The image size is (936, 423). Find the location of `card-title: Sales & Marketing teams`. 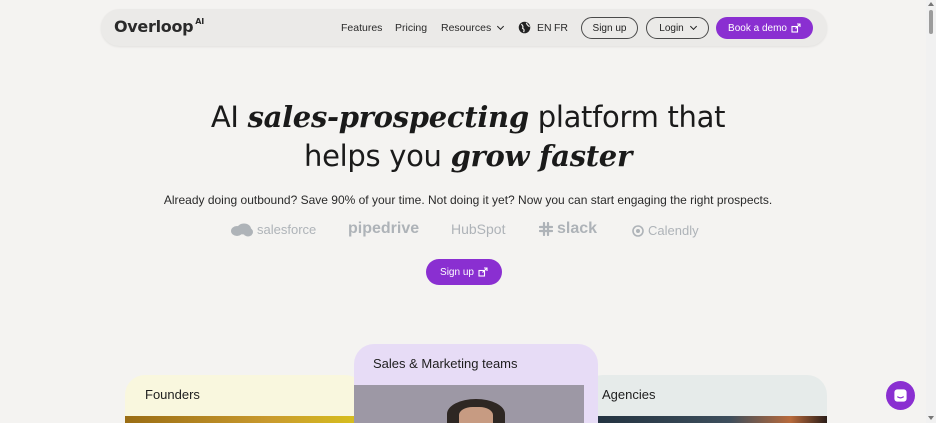

card-title: Sales & Marketing teams is located at coordinates (445, 363).